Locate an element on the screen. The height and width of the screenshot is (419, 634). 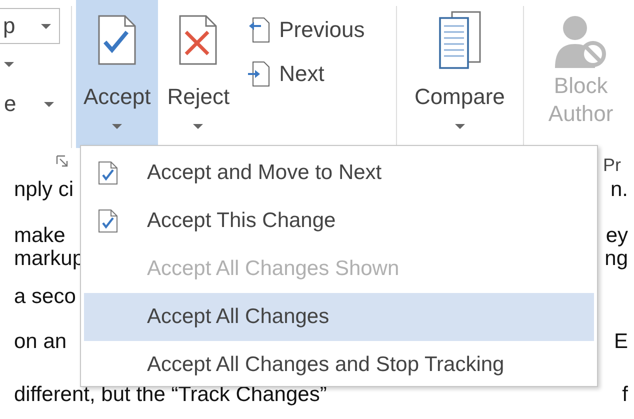
document-right-arrow-icon is located at coordinates (258, 74).